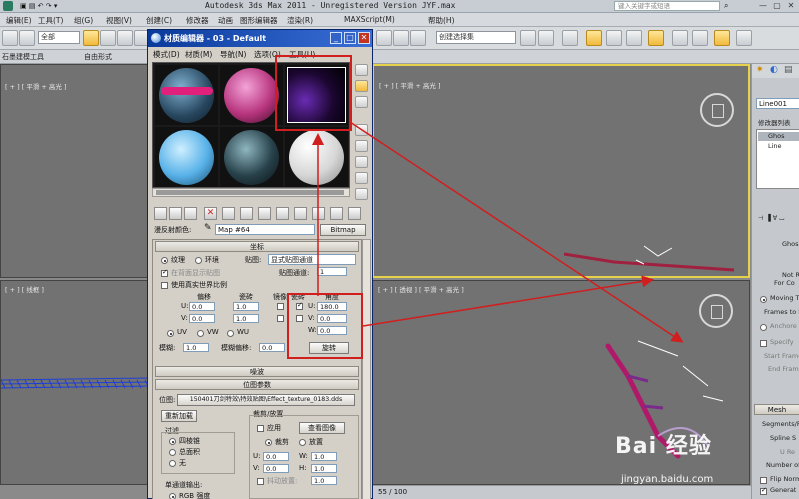  I want to click on baidu-url: jingyan.baidu.com, so click(667, 479).